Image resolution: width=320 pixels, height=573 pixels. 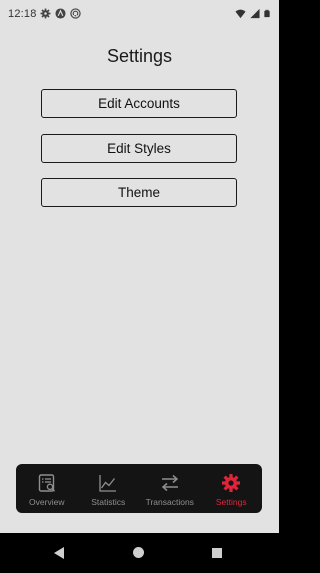 I want to click on nav-item-statistics: Statistics, so click(x=109, y=488).